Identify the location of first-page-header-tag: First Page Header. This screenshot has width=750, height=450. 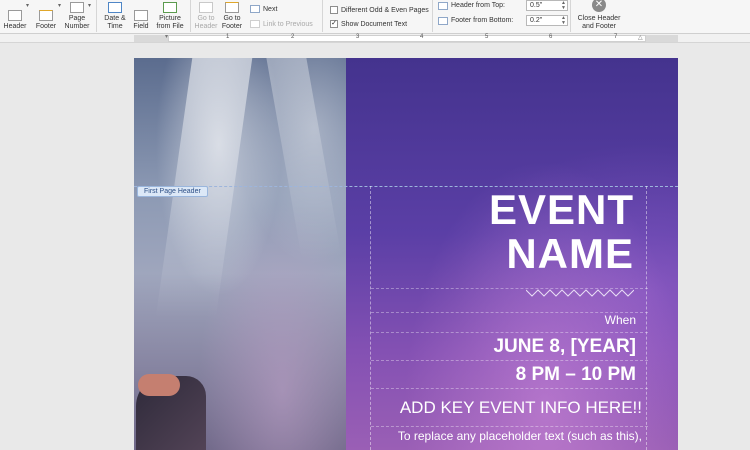
(172, 191).